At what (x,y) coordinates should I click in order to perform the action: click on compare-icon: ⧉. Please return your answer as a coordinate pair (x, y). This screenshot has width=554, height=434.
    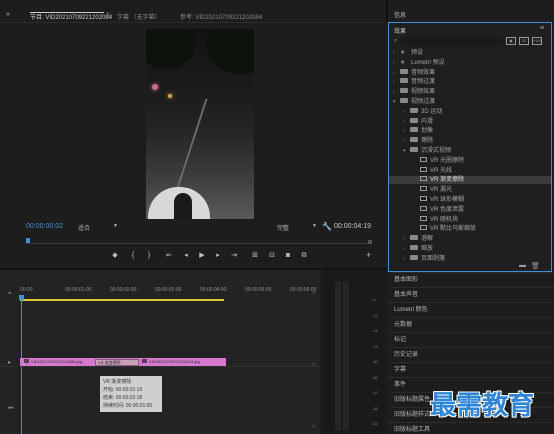
    Looking at the image, I should click on (304, 256).